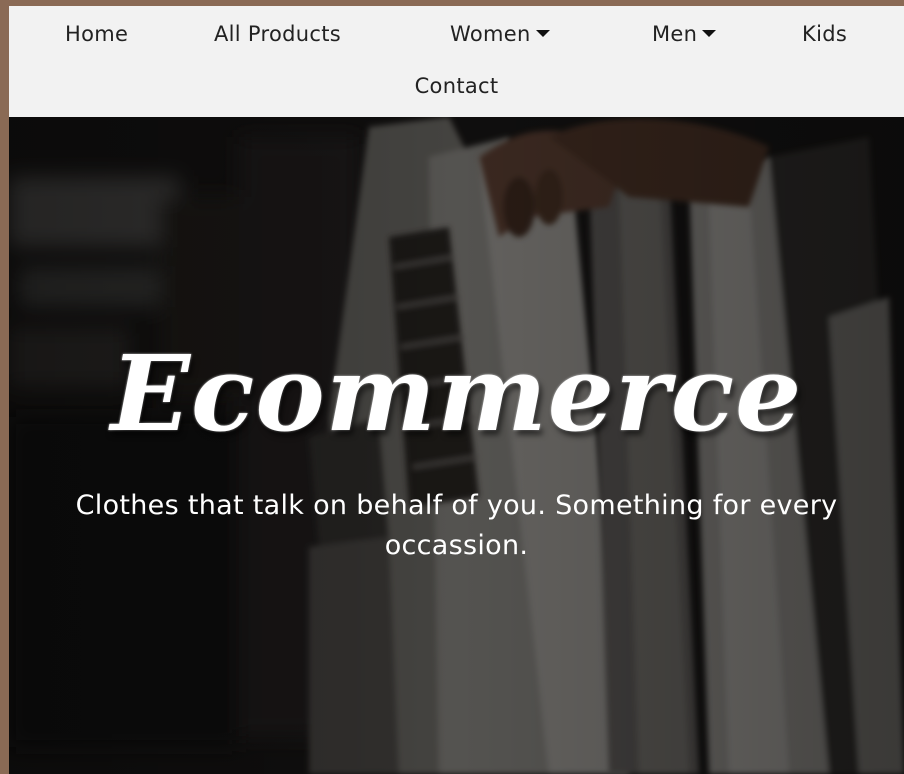 The height and width of the screenshot is (774, 904). I want to click on nav-contact-link: Contact, so click(457, 86).